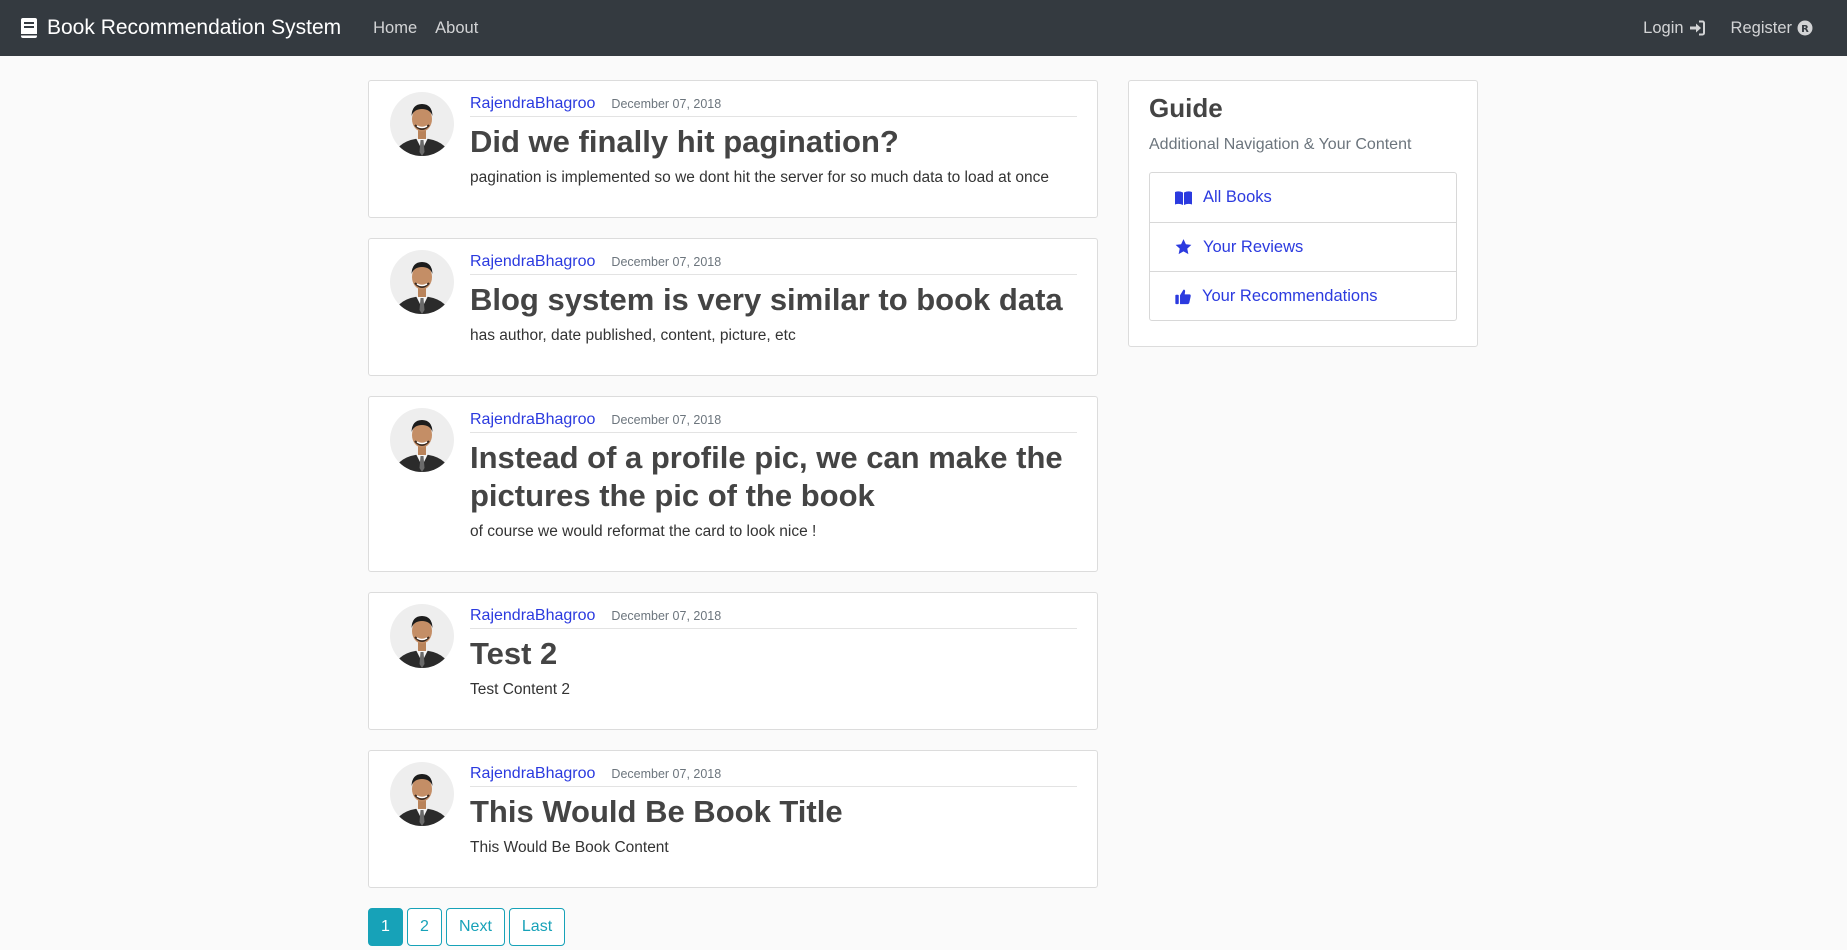 The height and width of the screenshot is (950, 1847). Describe the element at coordinates (29, 28) in the screenshot. I see `book-icon` at that location.